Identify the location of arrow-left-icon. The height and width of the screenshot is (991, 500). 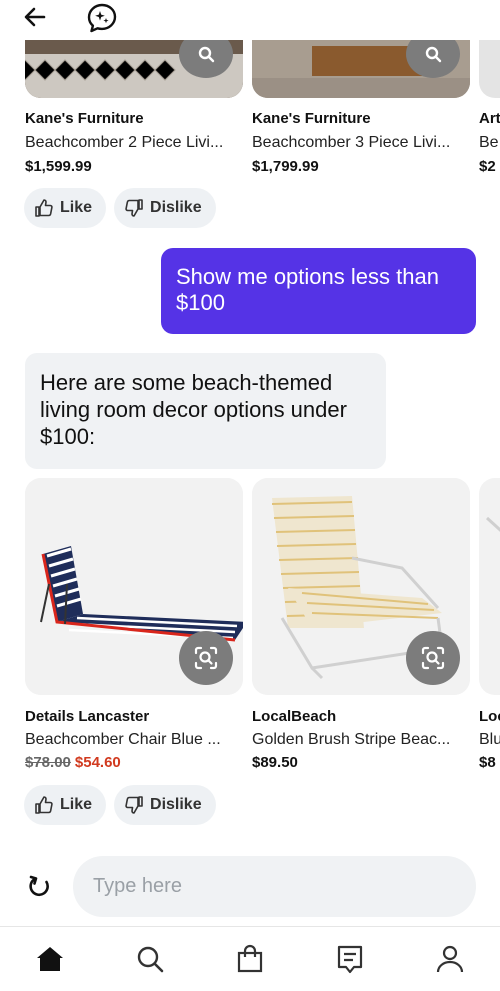
(35, 17).